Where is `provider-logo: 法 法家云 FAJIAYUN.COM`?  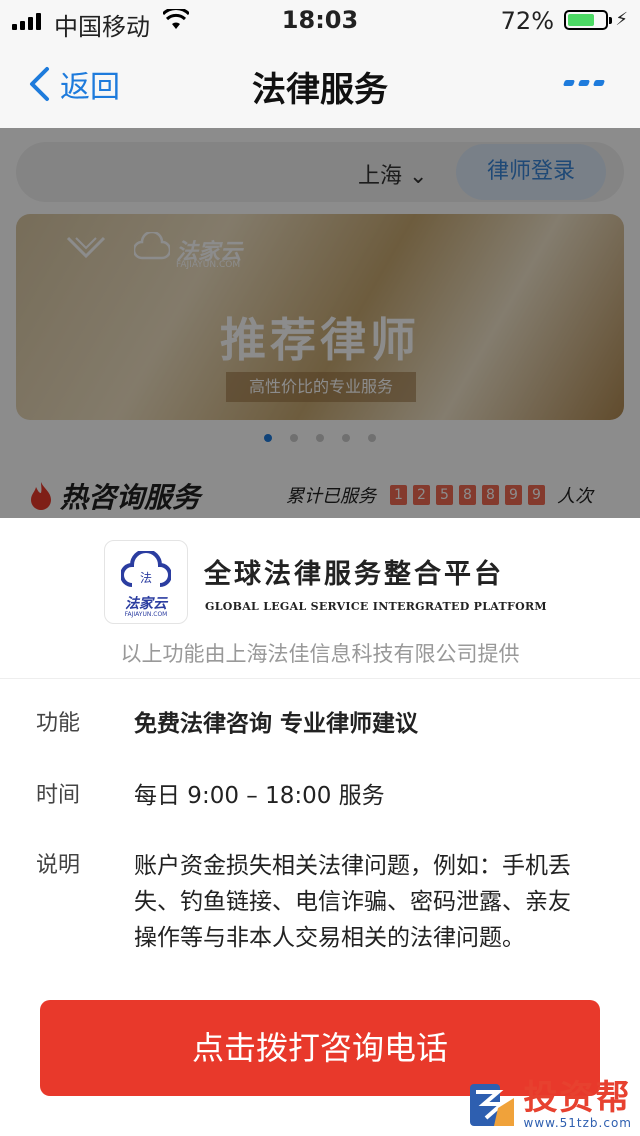 provider-logo: 法 法家云 FAJIAYUN.COM is located at coordinates (146, 582).